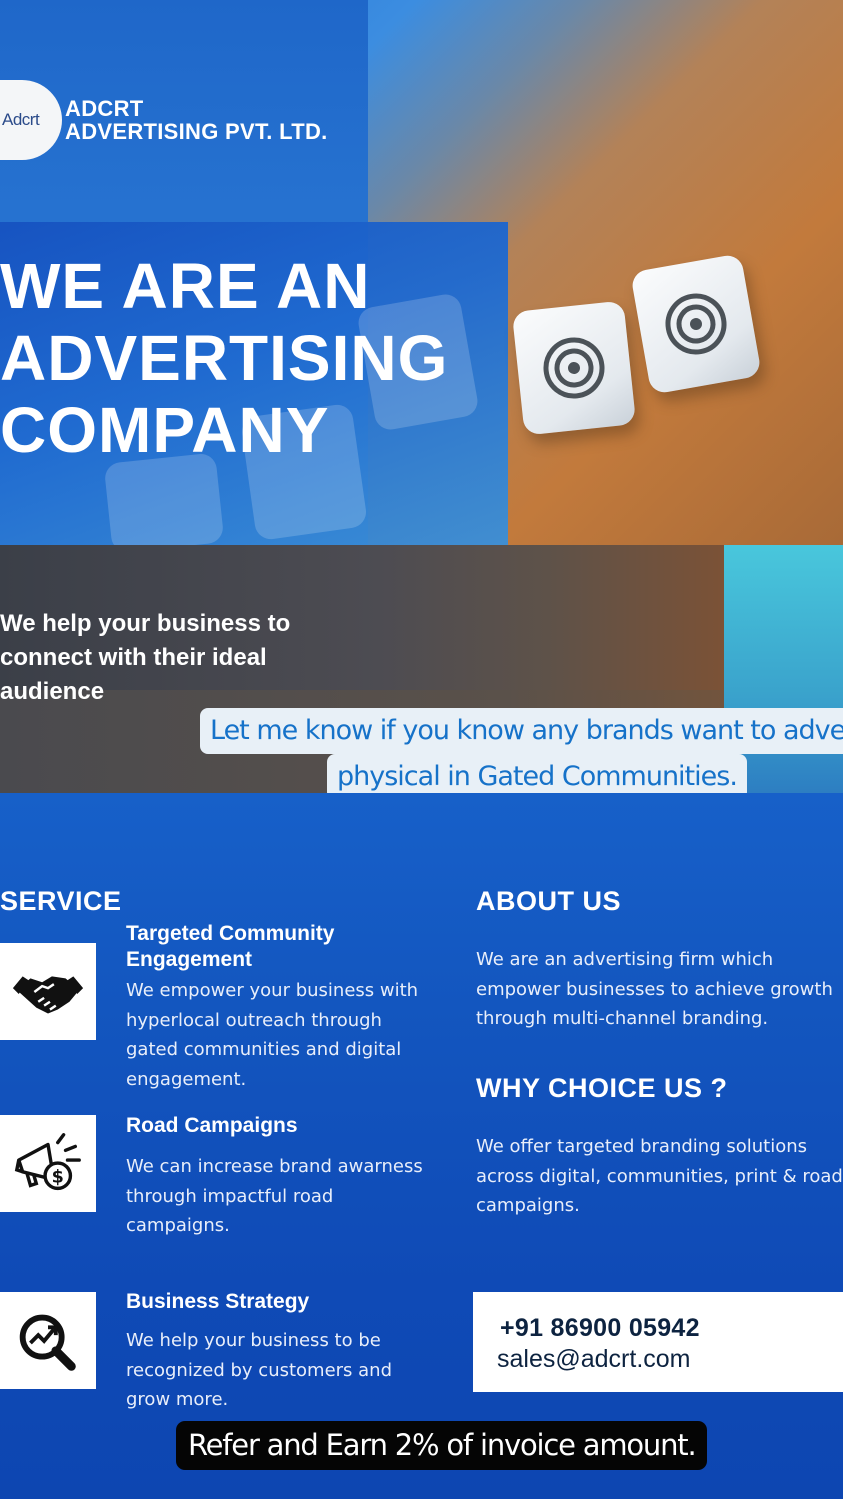  Describe the element at coordinates (274, 1166) in the screenshot. I see `service-desc-line: We can increase brand awarness` at that location.